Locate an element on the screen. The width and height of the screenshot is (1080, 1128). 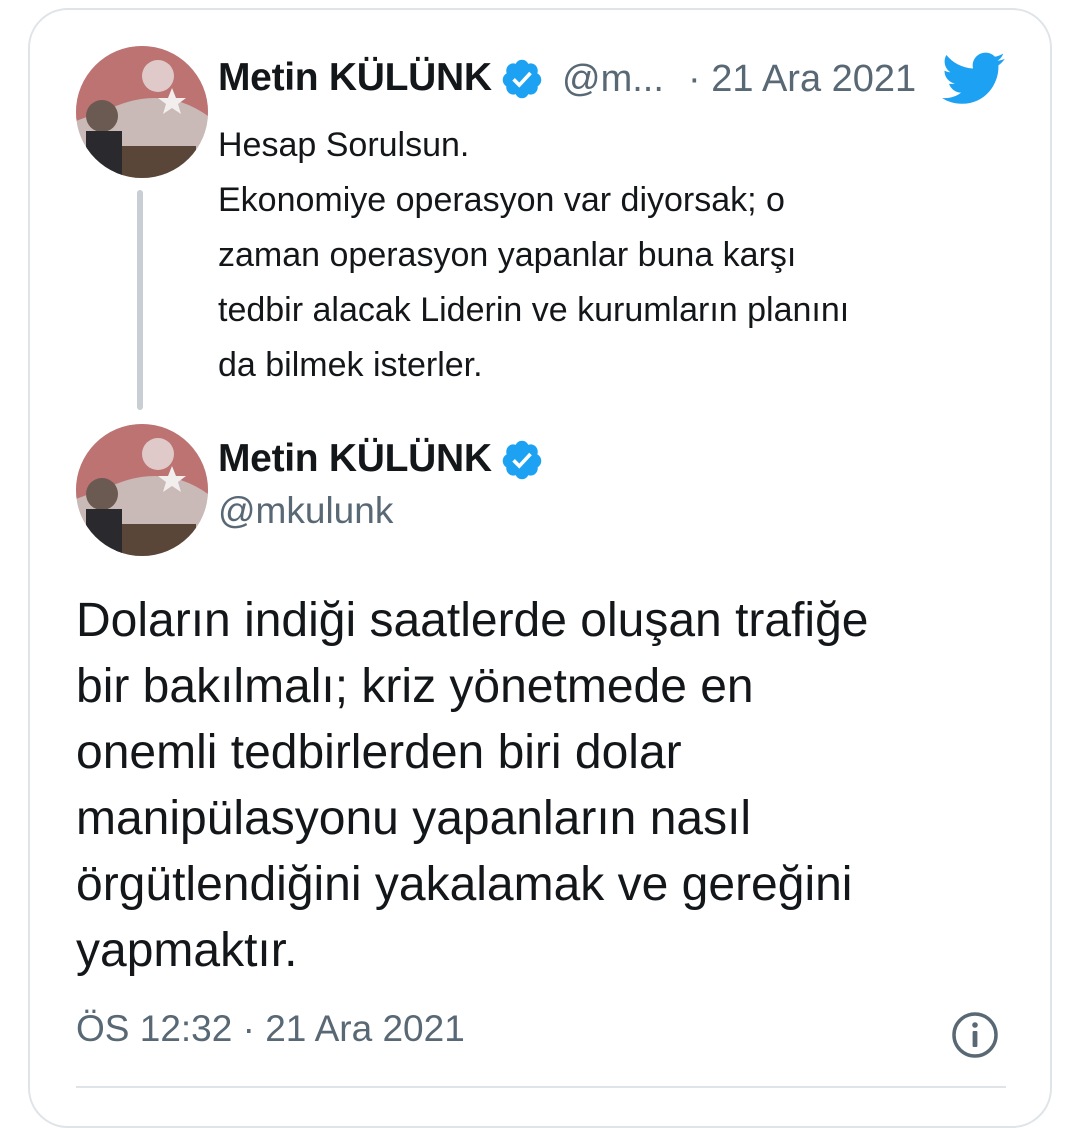
main-text-line: onemli tedbirlerden biri dolar is located at coordinates (379, 752).